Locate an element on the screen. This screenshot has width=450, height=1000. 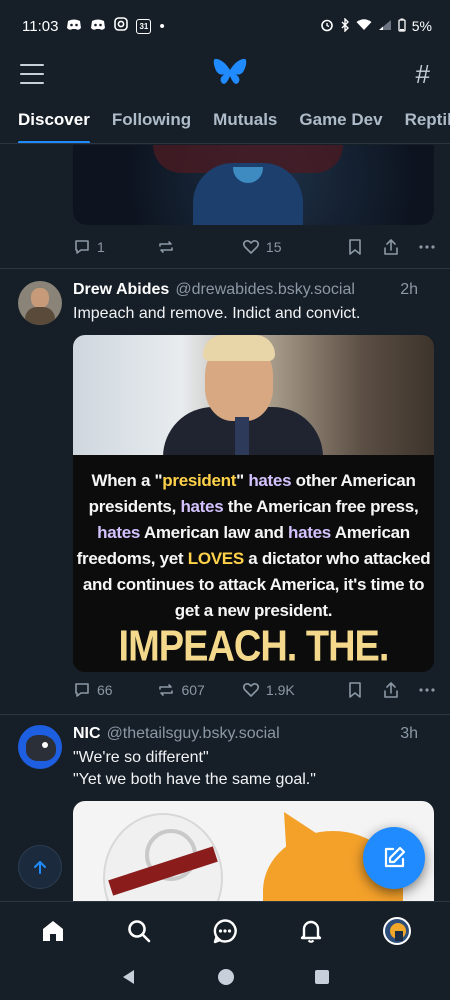
calendar-icon: 31 is located at coordinates (144, 26).